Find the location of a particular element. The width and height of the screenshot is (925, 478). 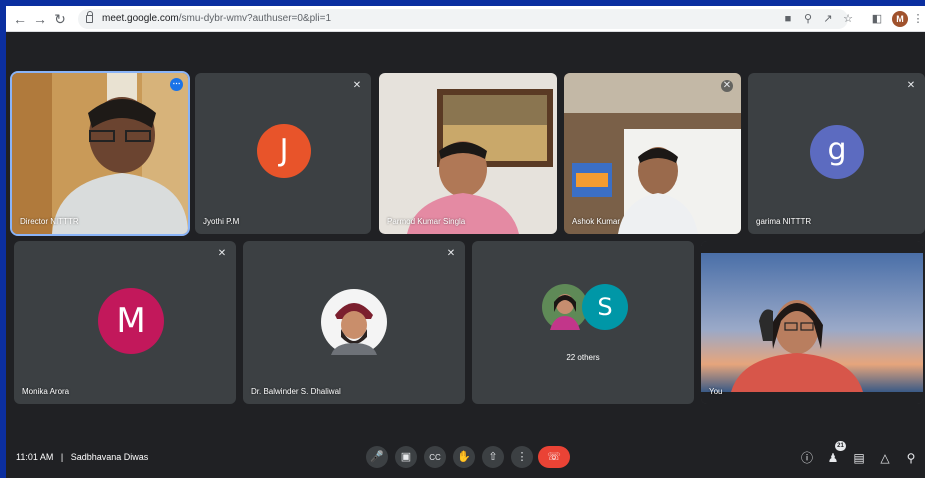

tile-others: S 22 others is located at coordinates (583, 322).